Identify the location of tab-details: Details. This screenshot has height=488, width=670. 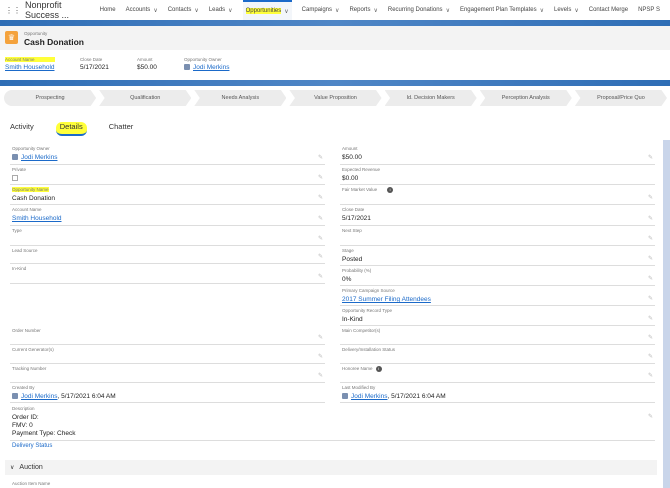
(71, 129).